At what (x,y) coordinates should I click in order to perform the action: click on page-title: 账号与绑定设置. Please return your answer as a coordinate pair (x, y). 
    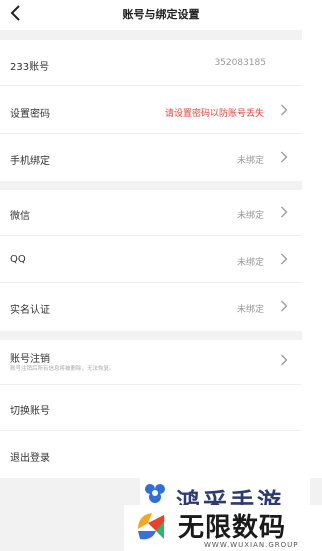
    Looking at the image, I should click on (161, 14).